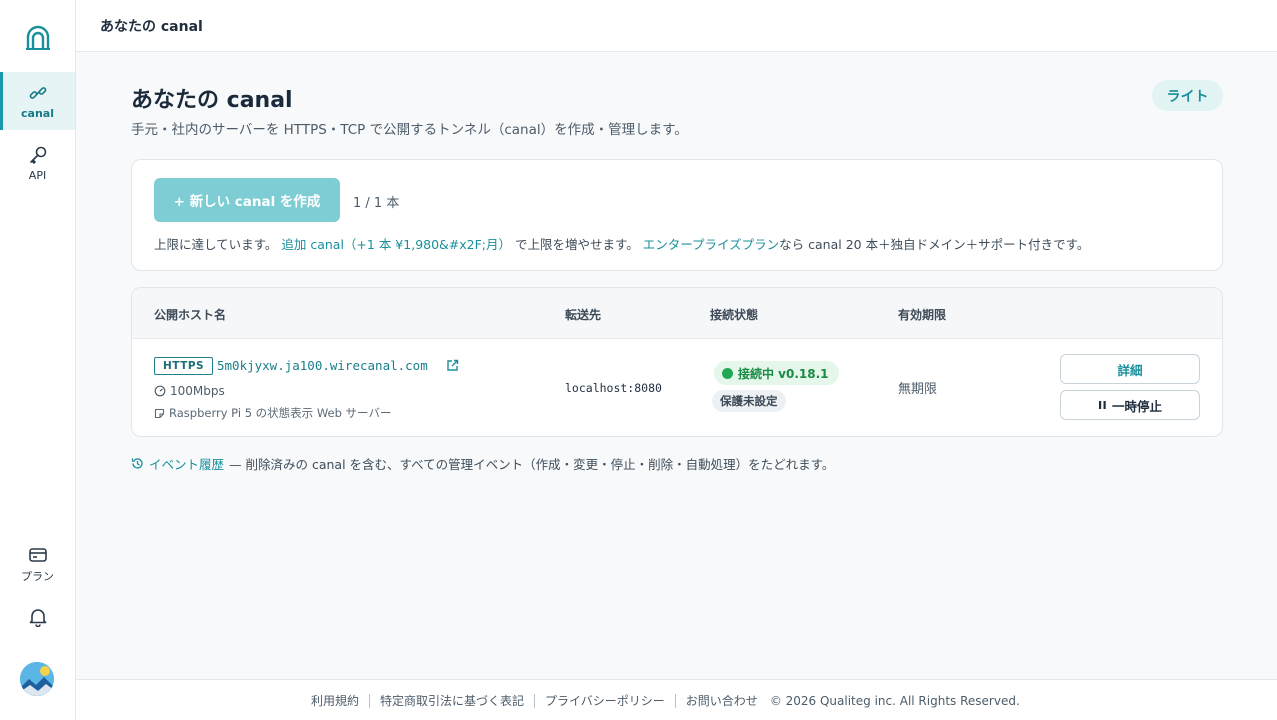  I want to click on status-text: 接続中 v0.18.1, so click(783, 373).